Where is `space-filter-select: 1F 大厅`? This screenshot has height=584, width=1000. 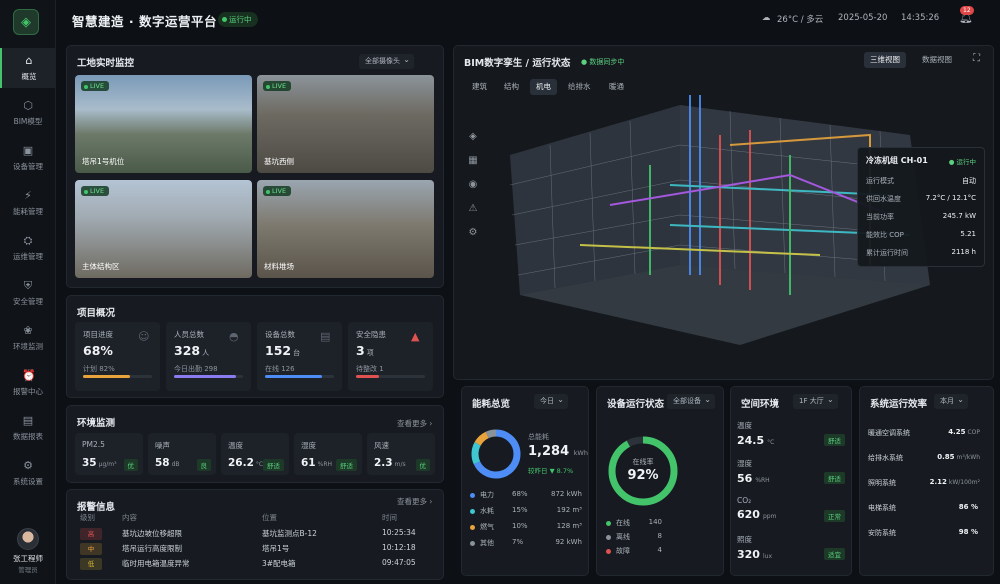 space-filter-select: 1F 大厅 is located at coordinates (815, 400).